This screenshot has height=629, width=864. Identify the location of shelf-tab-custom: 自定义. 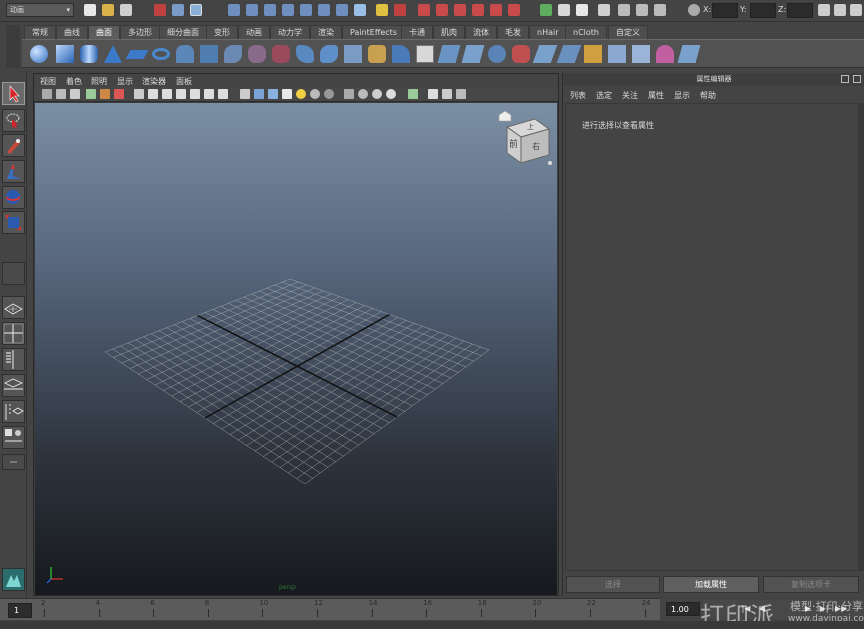
(628, 32).